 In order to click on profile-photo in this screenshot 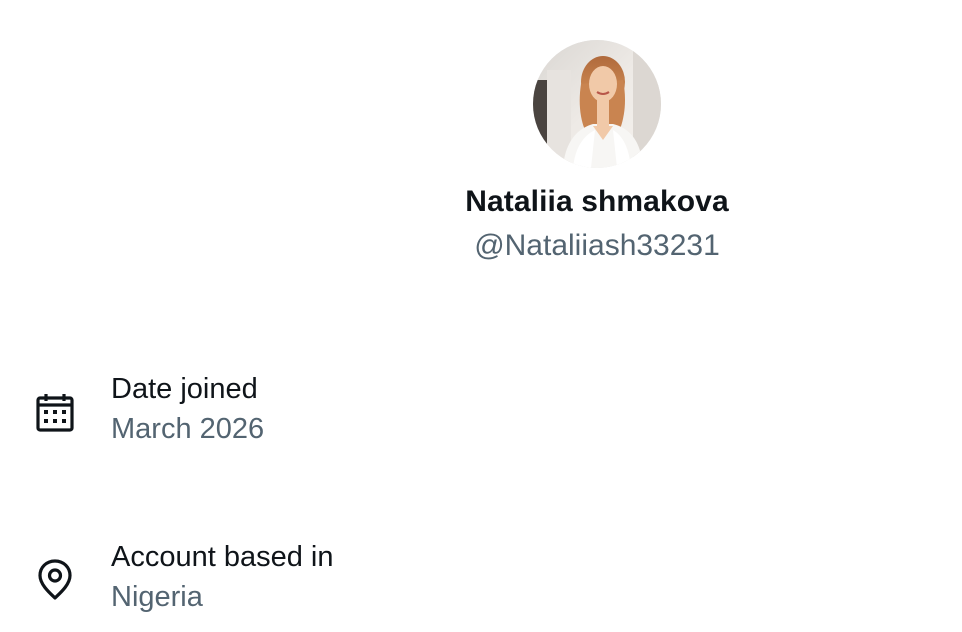, I will do `click(597, 104)`.